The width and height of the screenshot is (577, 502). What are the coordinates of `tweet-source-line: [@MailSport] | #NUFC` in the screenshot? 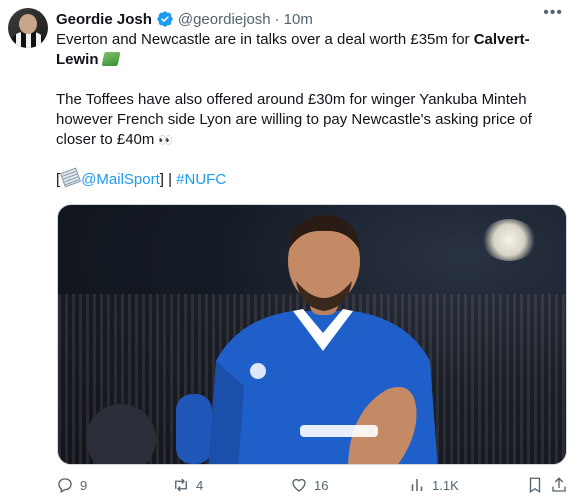 It's located at (308, 178).